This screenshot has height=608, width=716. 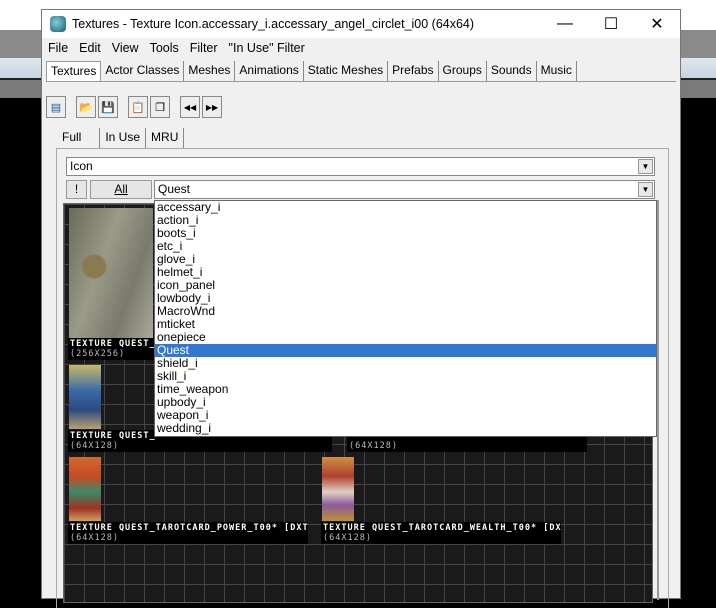 I want to click on option-upbody-i: upbody_i, so click(x=405, y=402).